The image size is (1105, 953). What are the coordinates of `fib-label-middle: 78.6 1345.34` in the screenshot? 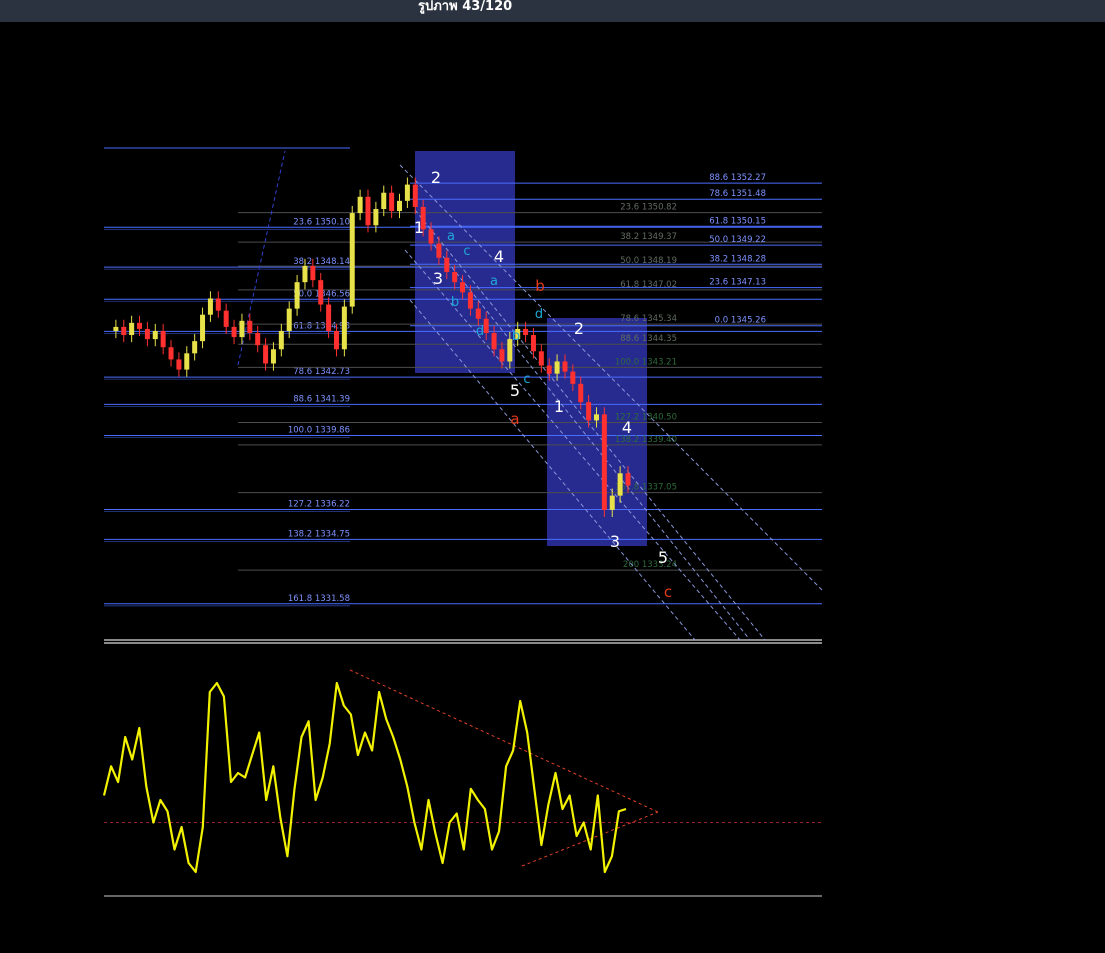 It's located at (648, 319).